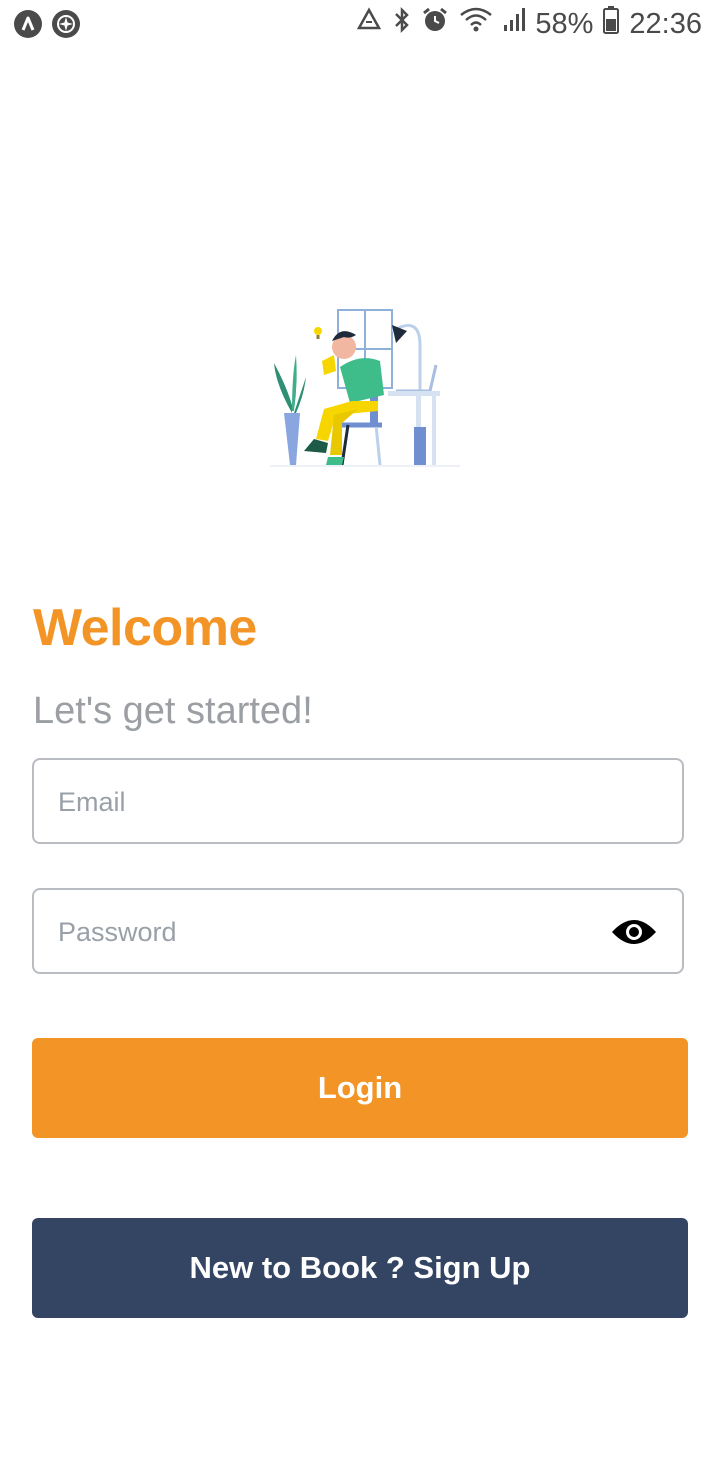  I want to click on compass-icon, so click(66, 24).